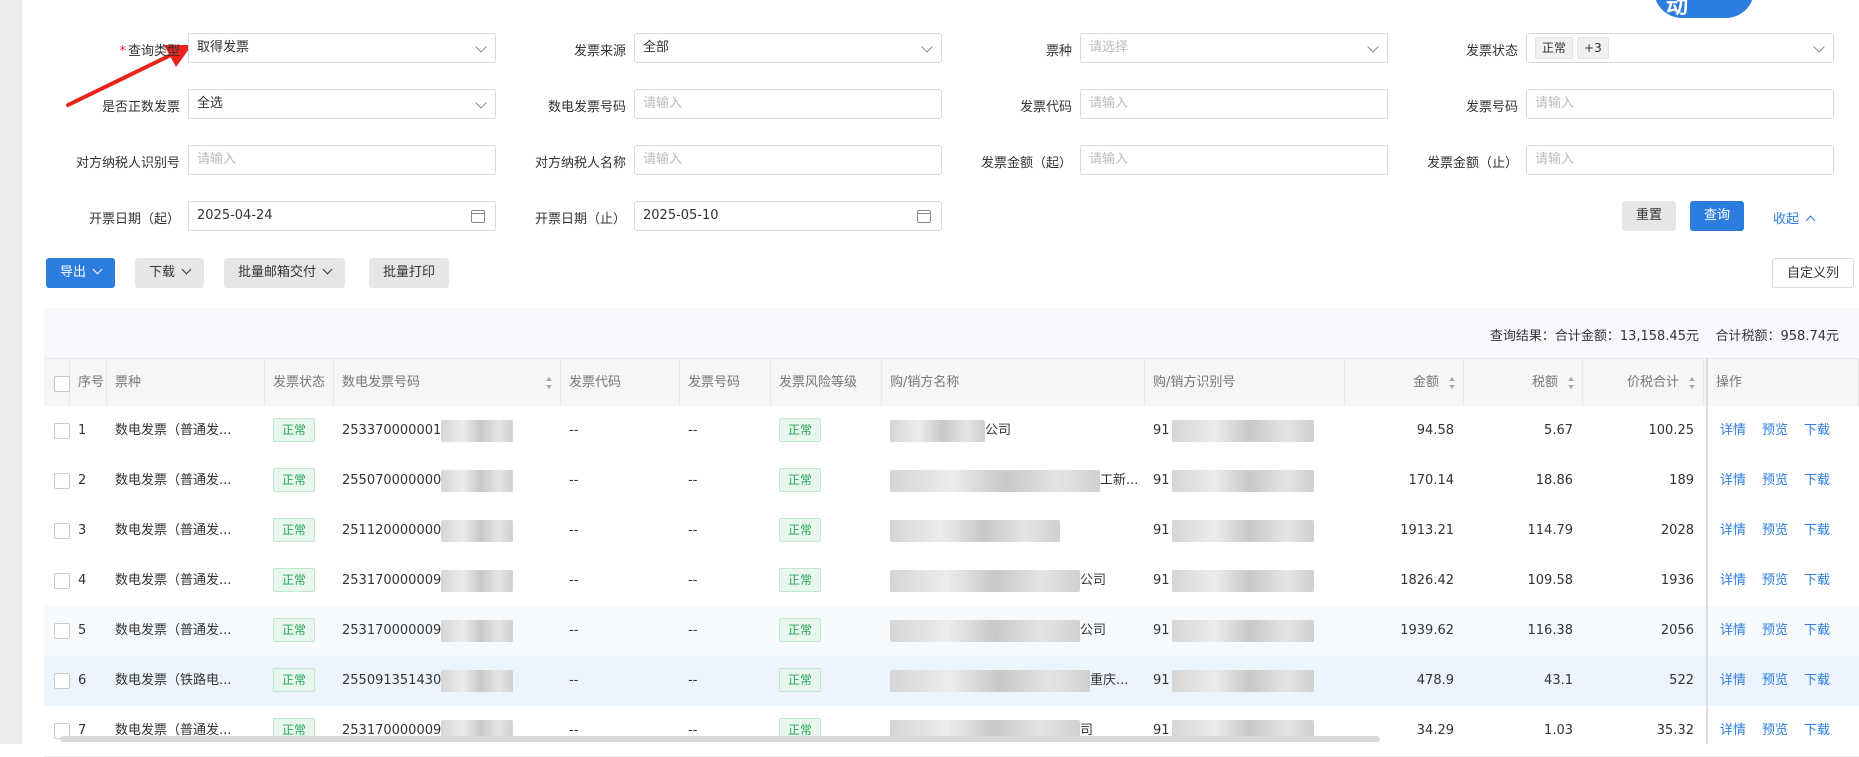 The height and width of the screenshot is (757, 1859). I want to click on batch-email-button: 批量邮箱交付, so click(285, 273).